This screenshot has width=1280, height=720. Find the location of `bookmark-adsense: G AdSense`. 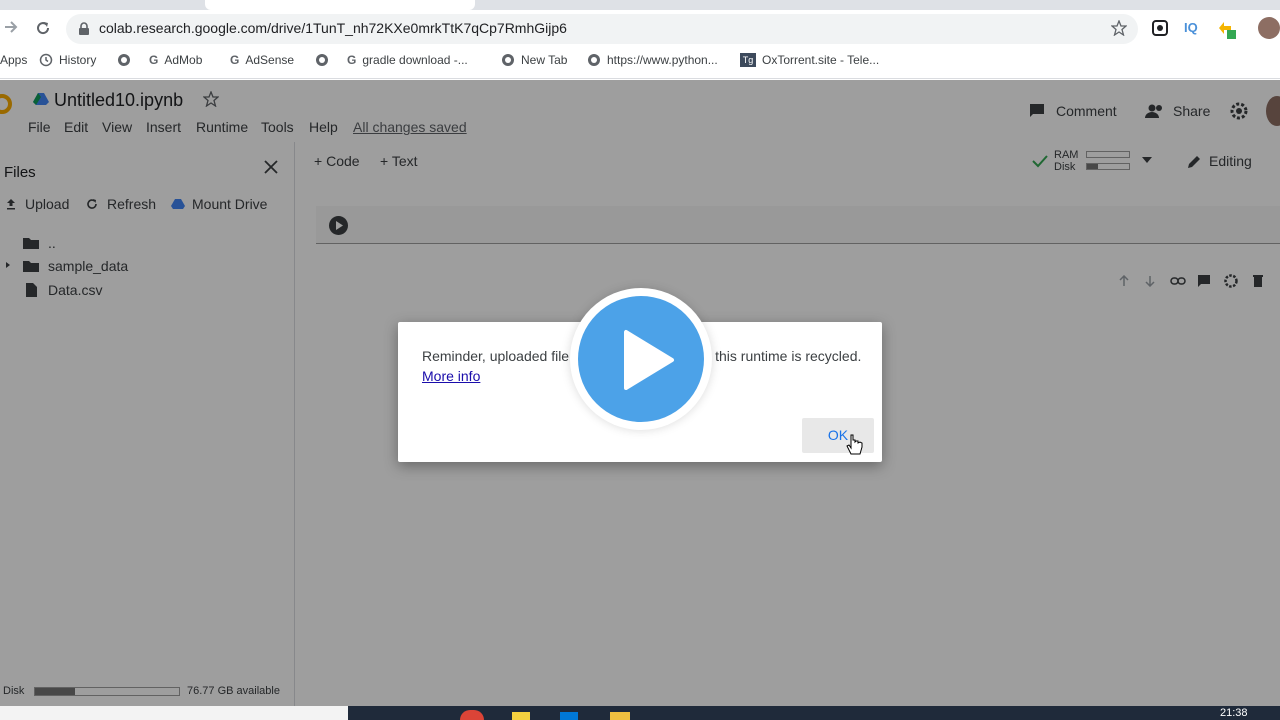

bookmark-adsense: G AdSense is located at coordinates (262, 60).